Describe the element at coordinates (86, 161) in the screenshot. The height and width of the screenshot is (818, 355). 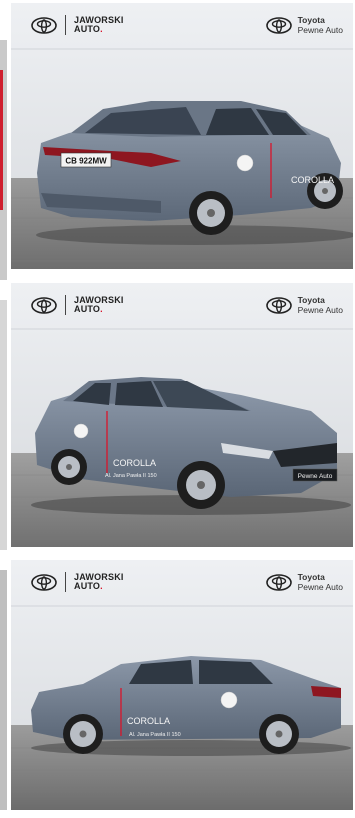
I see `license-plate: CB 922MW` at that location.